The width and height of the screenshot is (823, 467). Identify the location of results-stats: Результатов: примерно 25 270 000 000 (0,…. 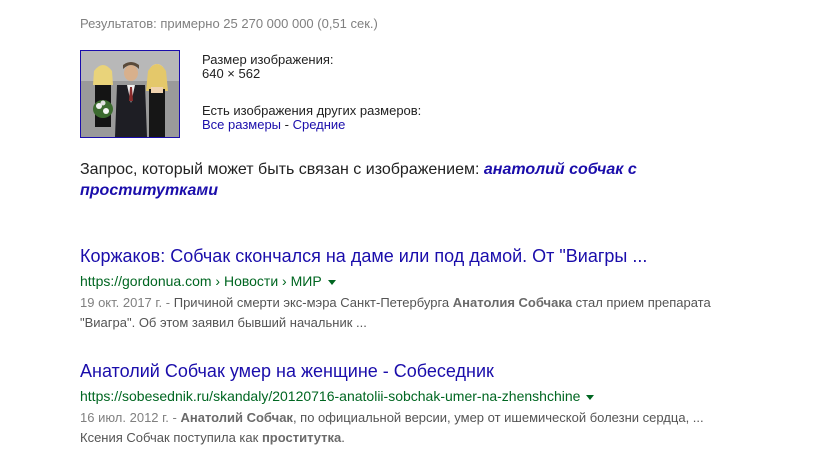
(229, 23).